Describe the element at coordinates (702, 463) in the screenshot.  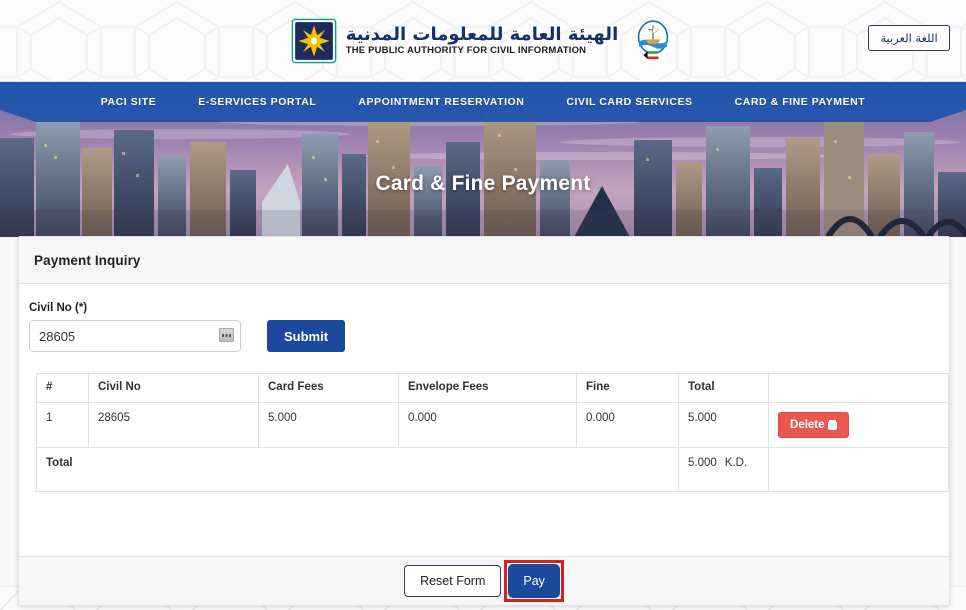
I see `total-amount-value: 5.000` at that location.